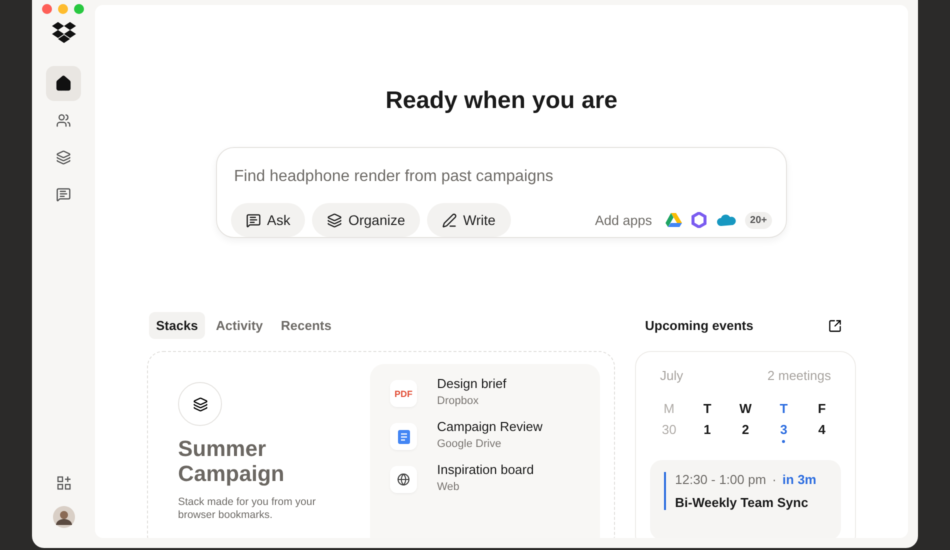 This screenshot has height=550, width=950. Describe the element at coordinates (623, 220) in the screenshot. I see `add-apps-label: Add apps` at that location.